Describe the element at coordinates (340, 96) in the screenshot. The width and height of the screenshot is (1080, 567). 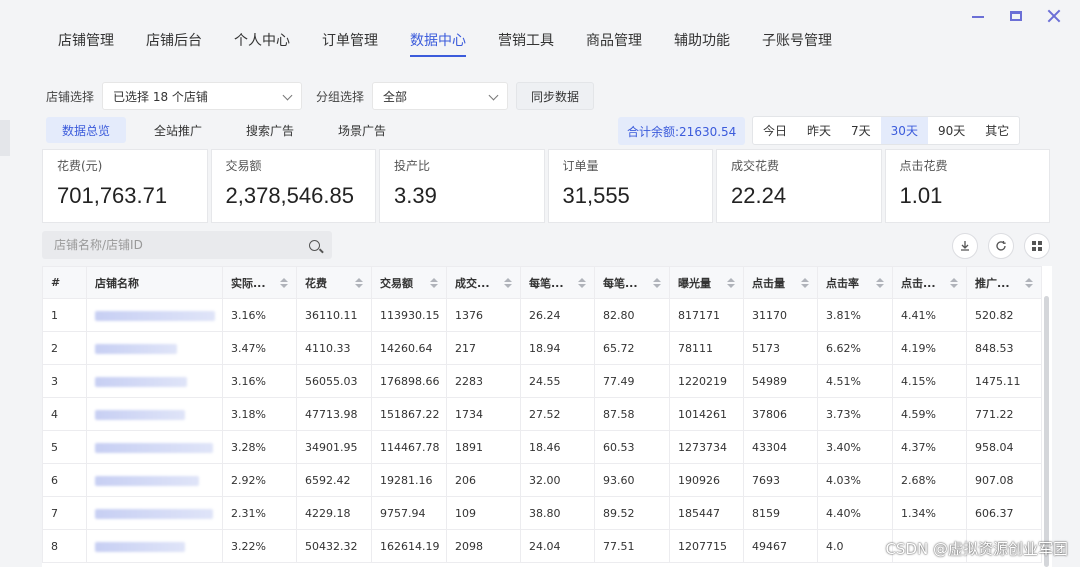
I see `group-select-label: 分组选择` at that location.